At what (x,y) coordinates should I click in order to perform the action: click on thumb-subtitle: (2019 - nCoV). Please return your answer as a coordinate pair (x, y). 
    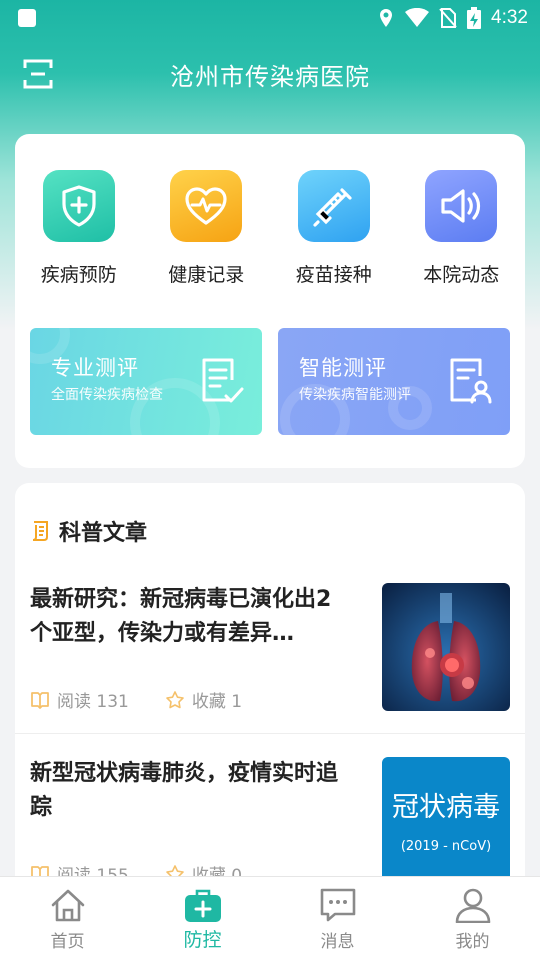
    Looking at the image, I should click on (446, 846).